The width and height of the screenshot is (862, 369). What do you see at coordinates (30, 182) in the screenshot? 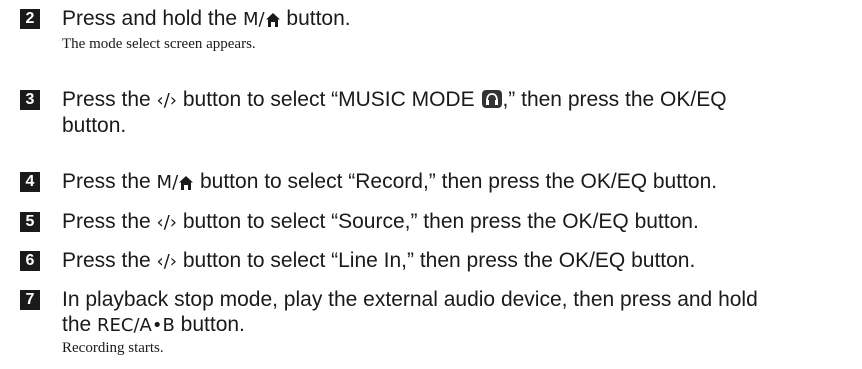
I see `step-number: 4` at bounding box center [30, 182].